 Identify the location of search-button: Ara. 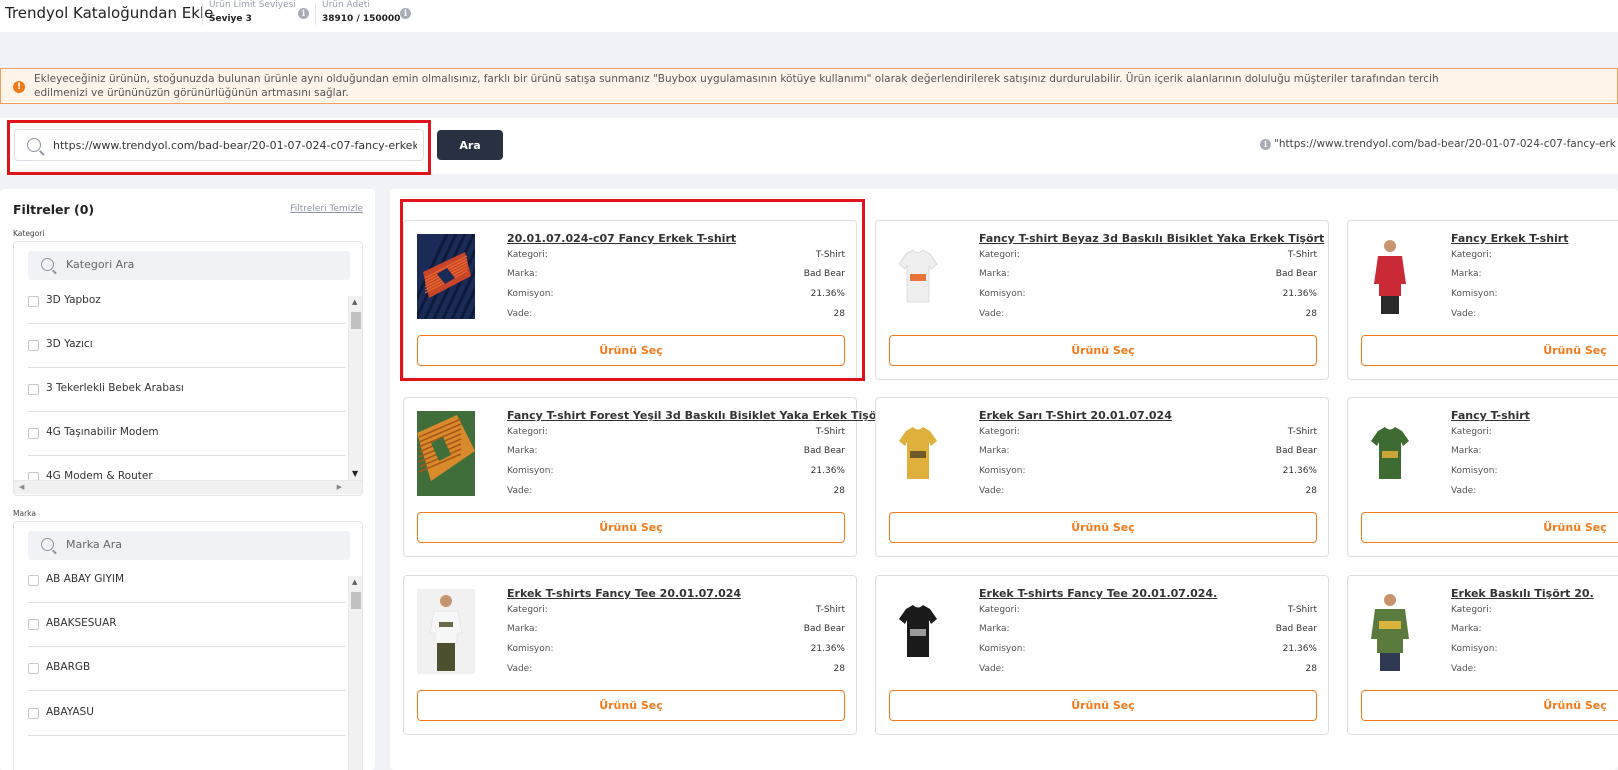
(470, 145).